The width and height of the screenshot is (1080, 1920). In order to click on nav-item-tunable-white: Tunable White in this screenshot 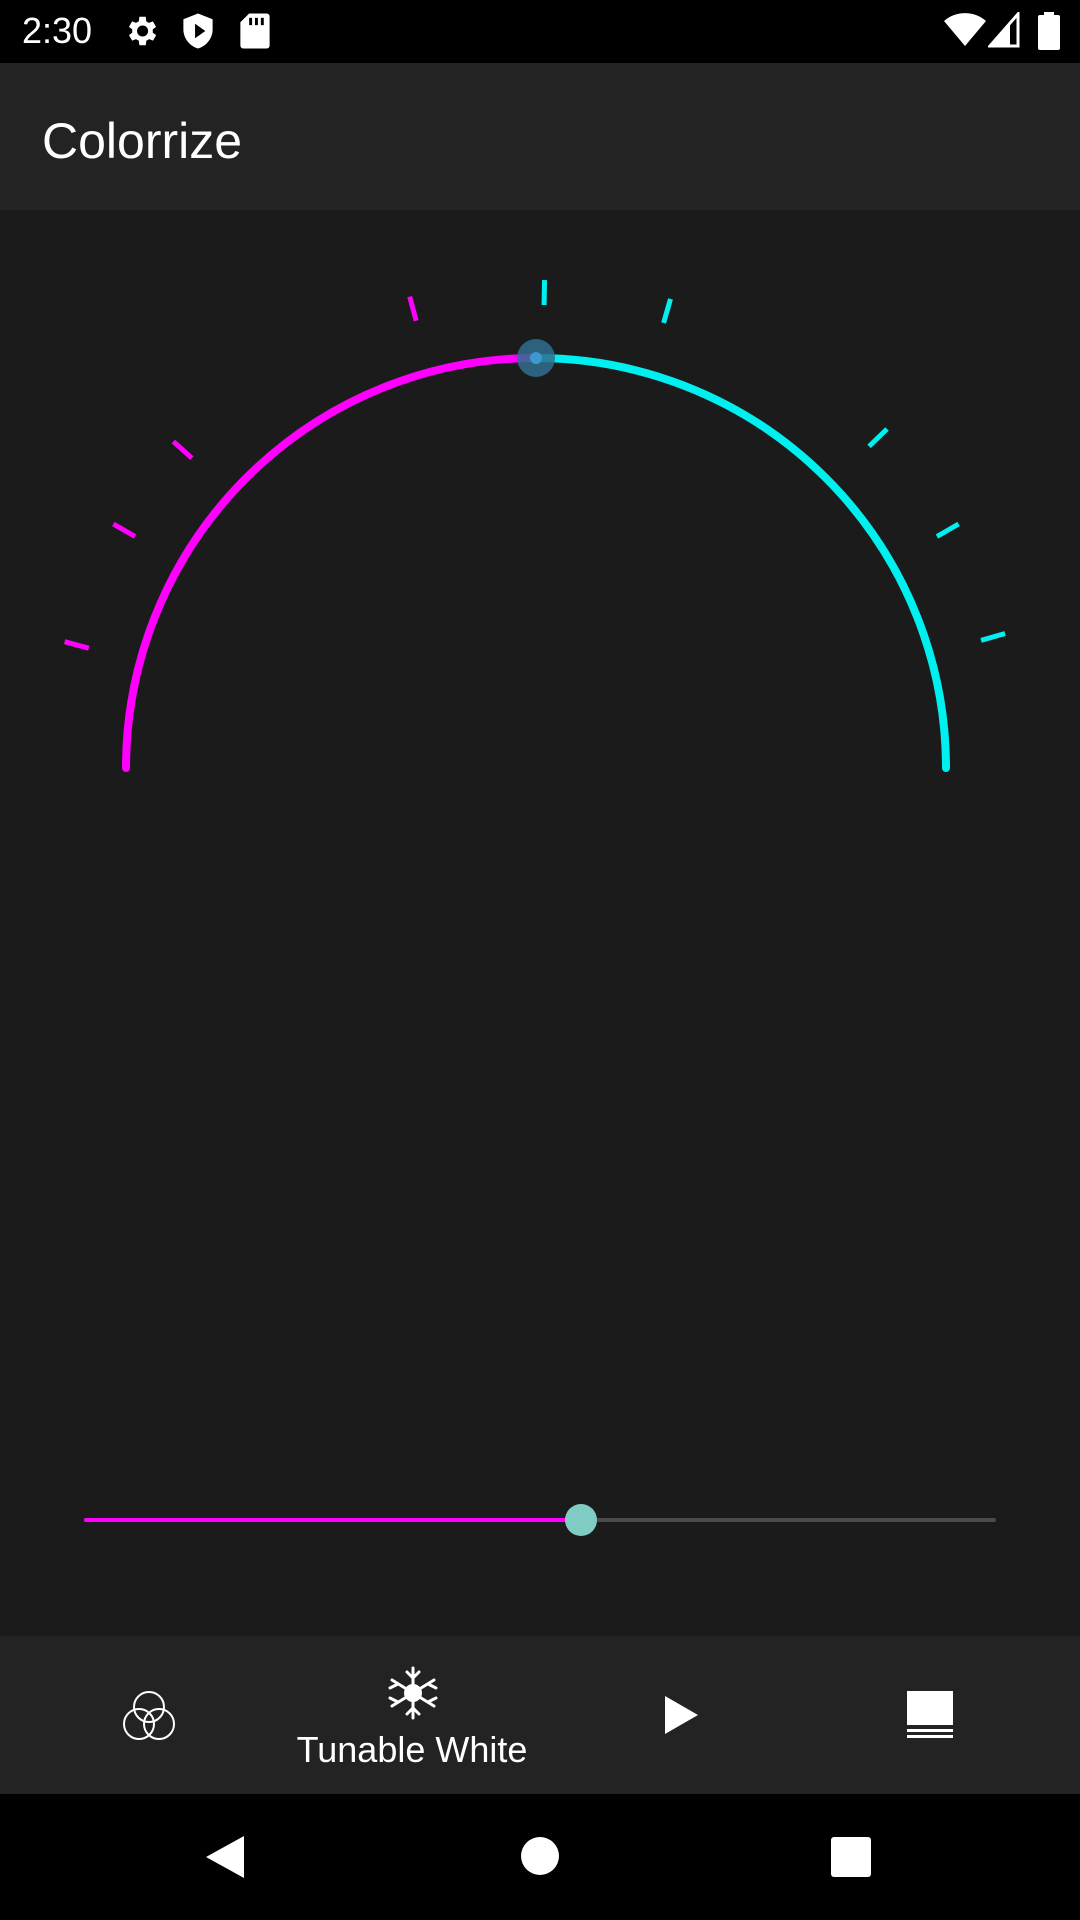, I will do `click(412, 1715)`.